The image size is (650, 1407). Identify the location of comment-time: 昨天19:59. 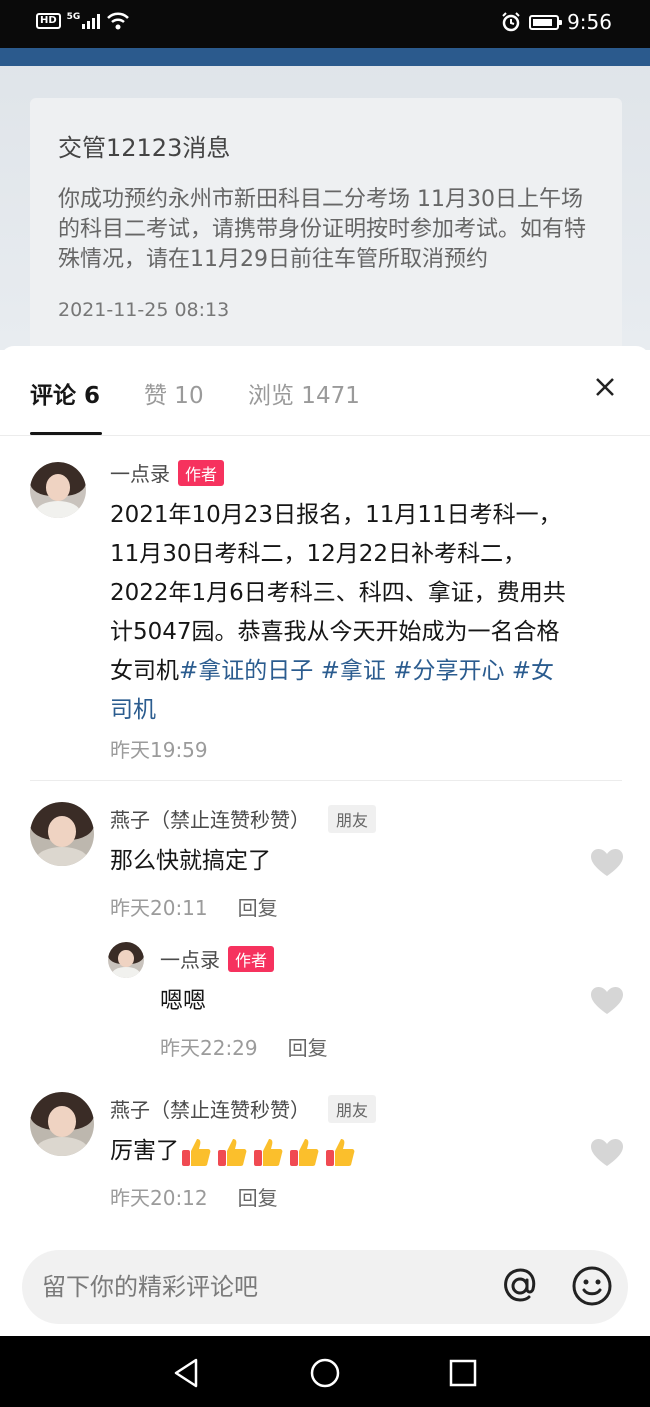
(159, 750).